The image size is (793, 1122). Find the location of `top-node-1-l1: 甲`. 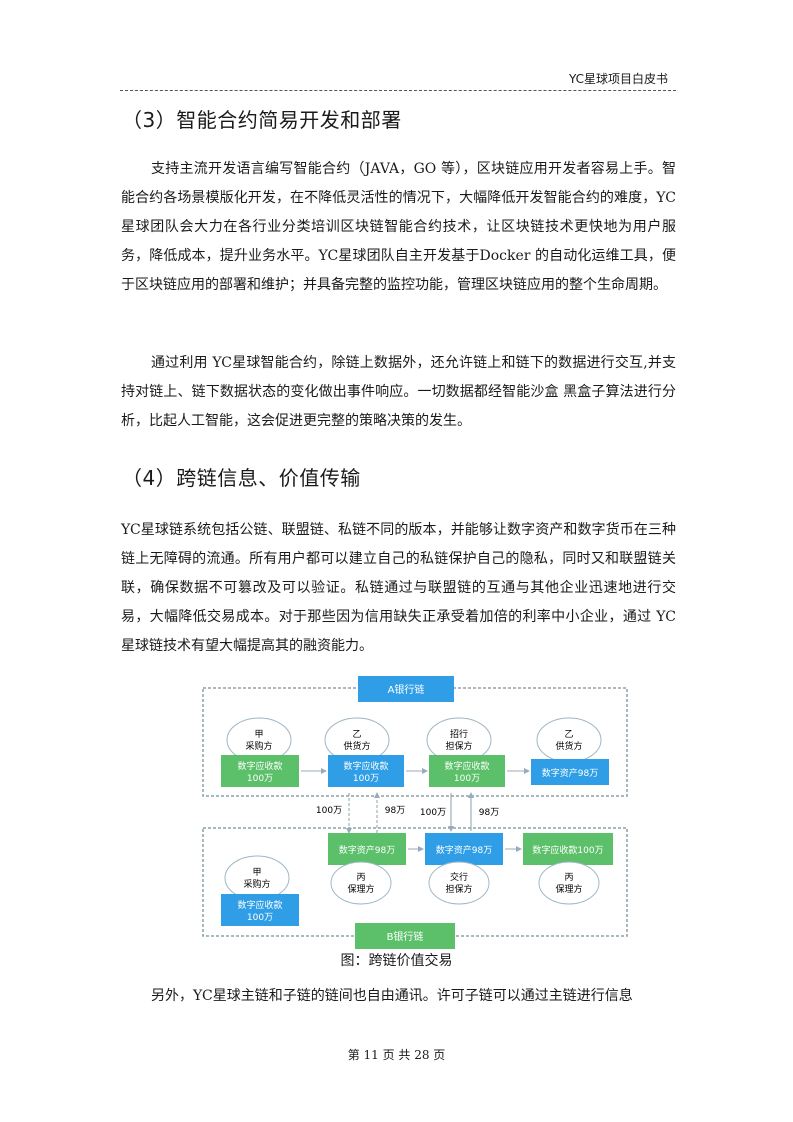

top-node-1-l1: 甲 is located at coordinates (258, 734).